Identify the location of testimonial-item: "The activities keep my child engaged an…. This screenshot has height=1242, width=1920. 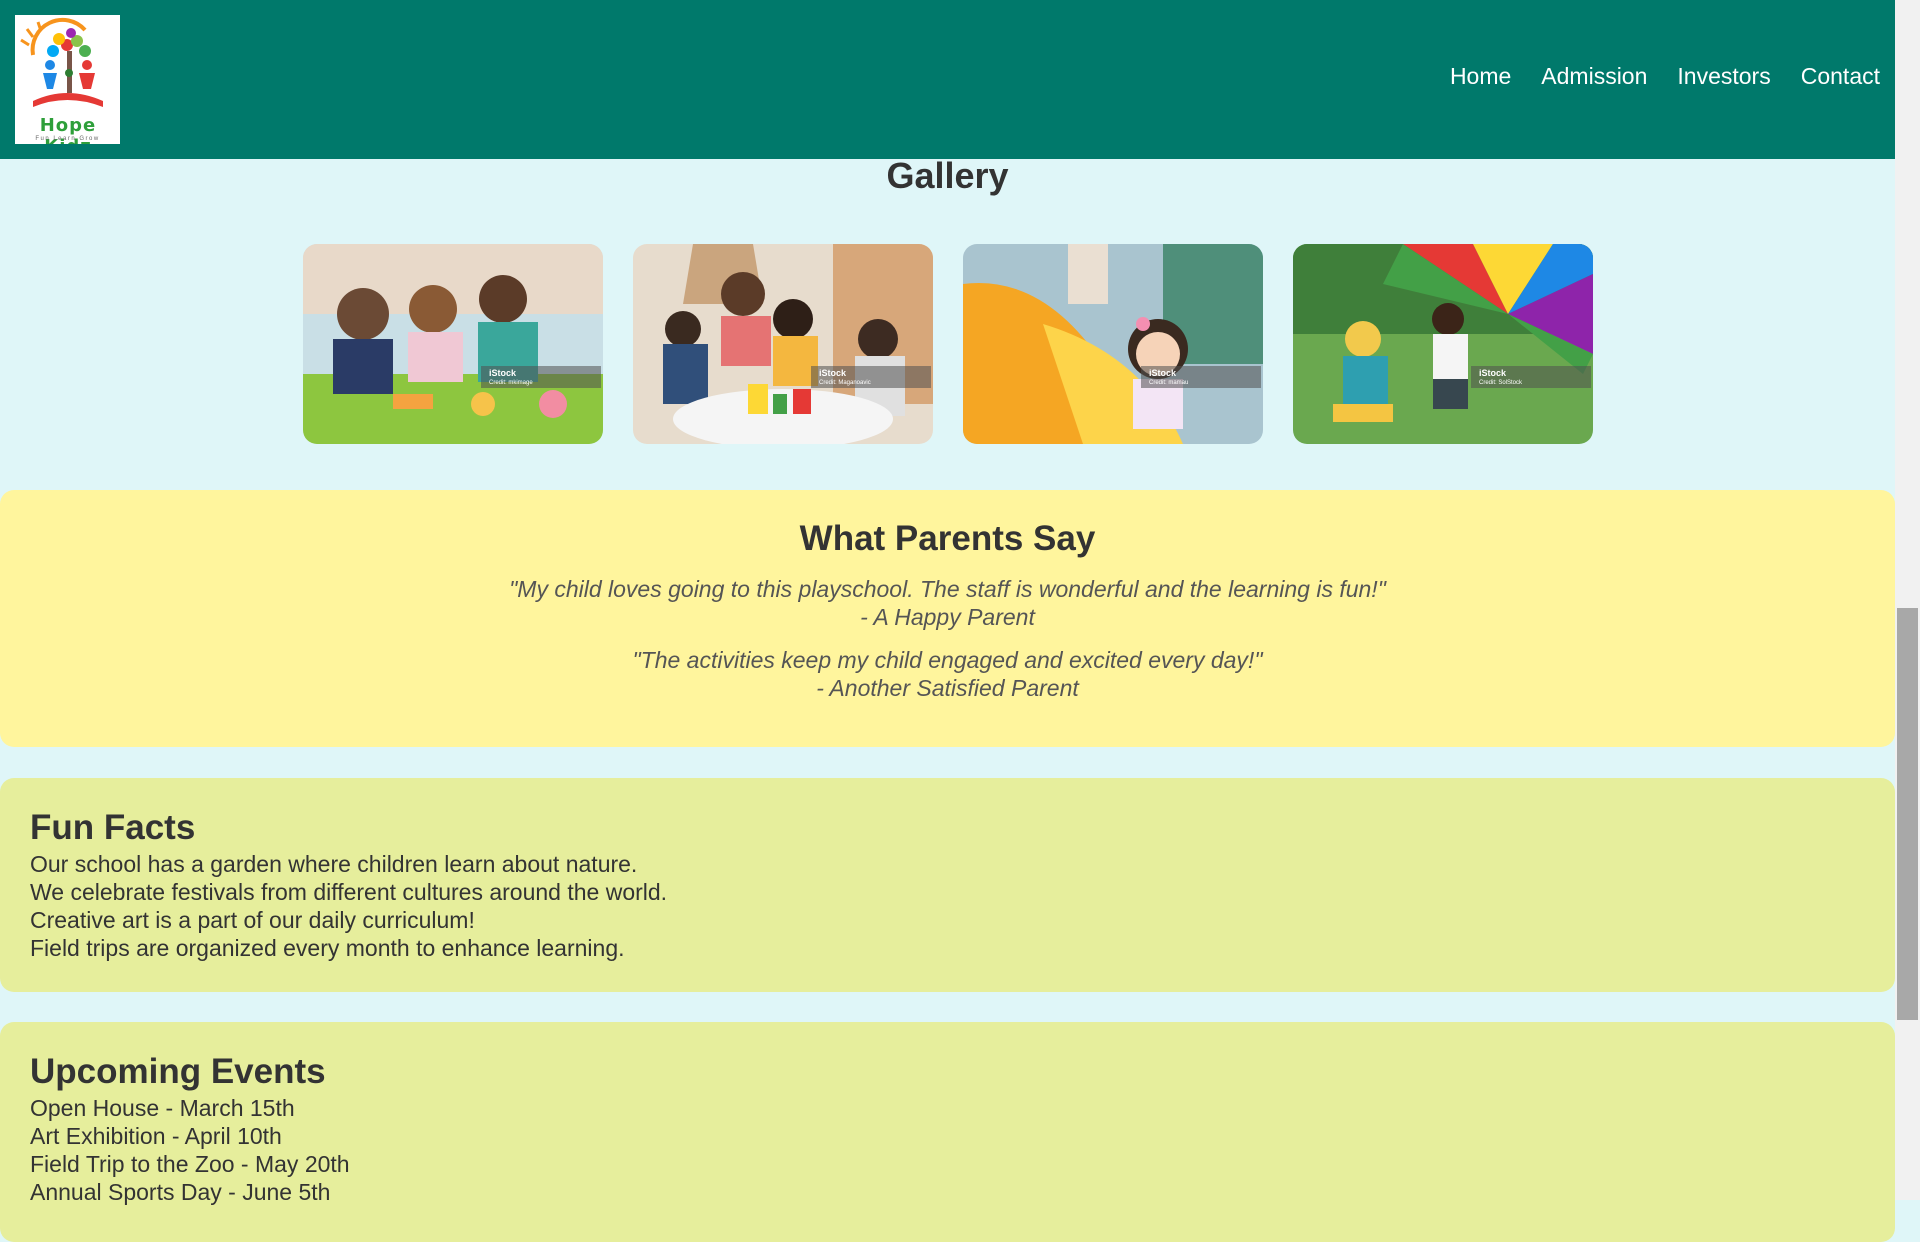
(947, 674).